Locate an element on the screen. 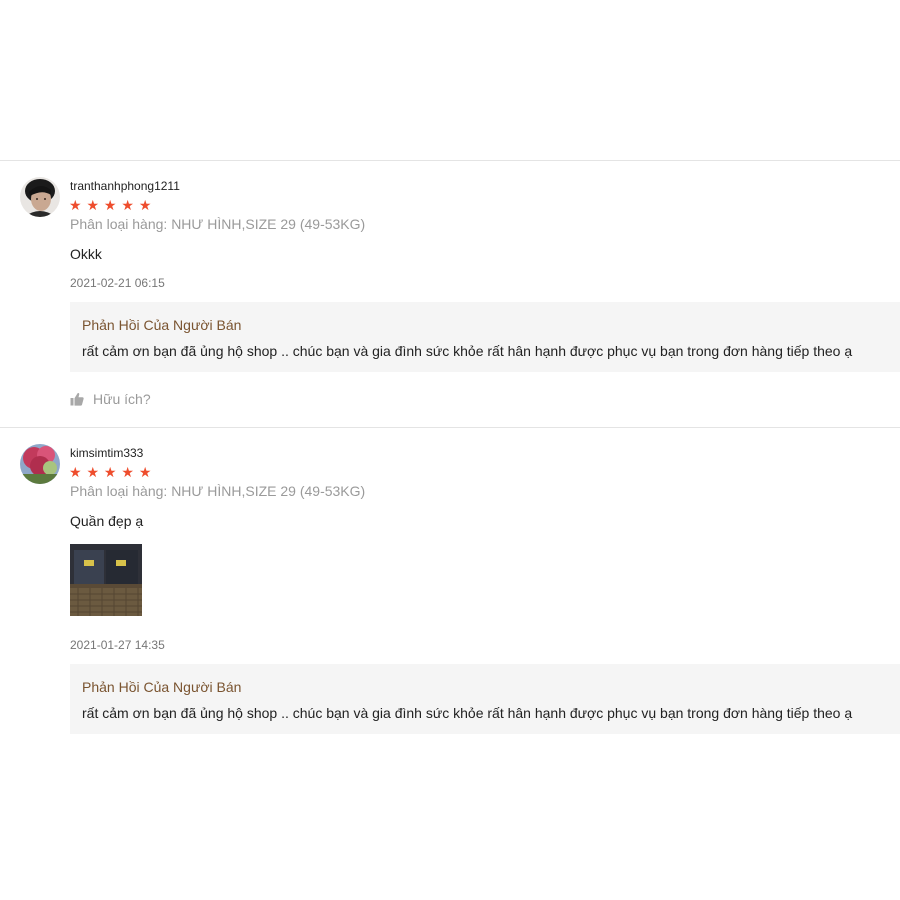 The height and width of the screenshot is (900, 900). review-username: tranthanhphong1211 is located at coordinates (125, 186).